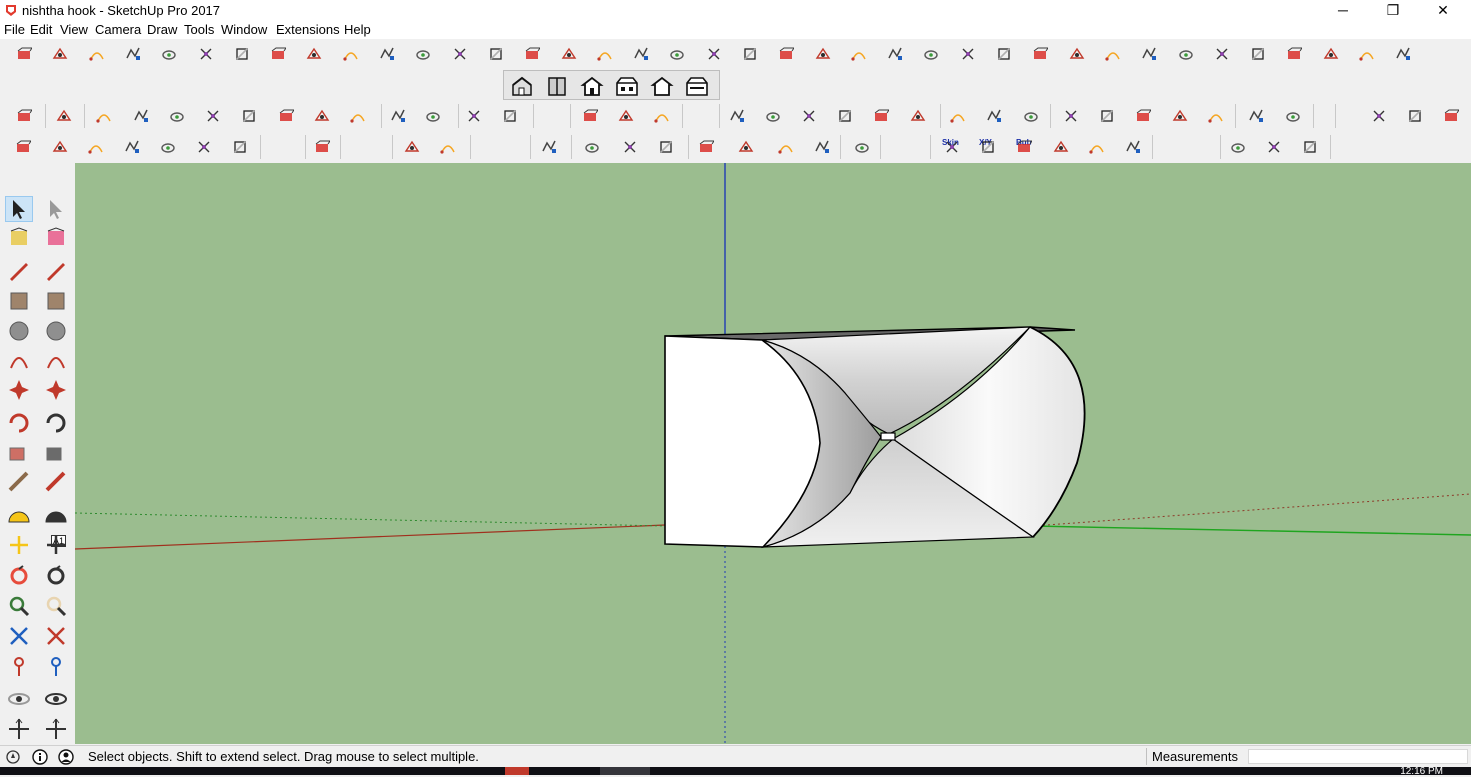  Describe the element at coordinates (19, 545) in the screenshot. I see `protractor-tool-button` at that location.